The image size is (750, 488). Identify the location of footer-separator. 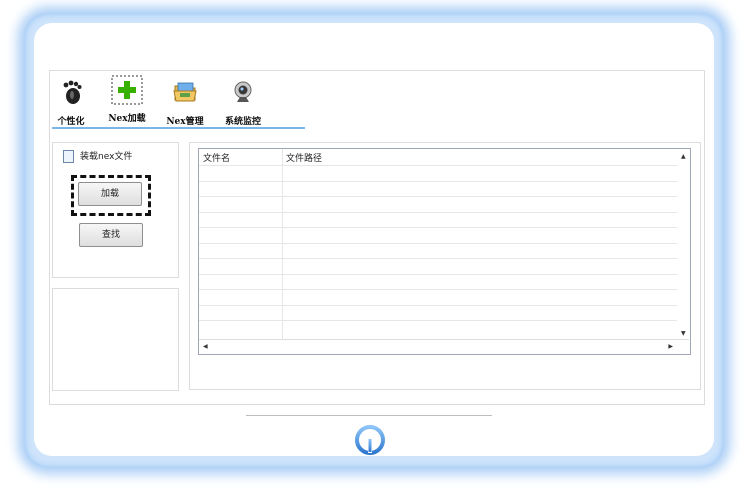
(369, 415).